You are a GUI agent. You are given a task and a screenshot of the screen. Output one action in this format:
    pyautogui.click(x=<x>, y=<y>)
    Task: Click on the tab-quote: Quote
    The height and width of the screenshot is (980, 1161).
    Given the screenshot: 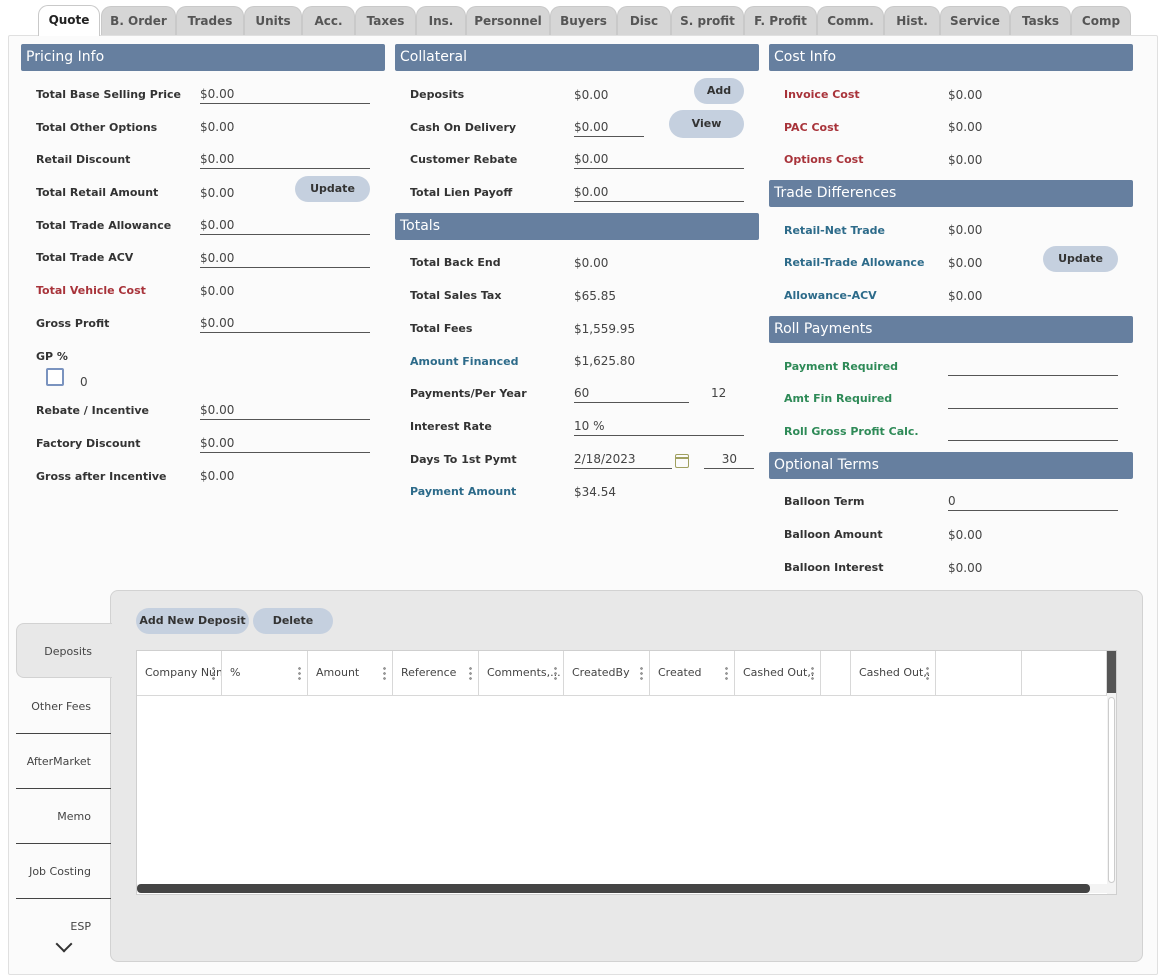 What is the action you would take?
    pyautogui.click(x=69, y=20)
    